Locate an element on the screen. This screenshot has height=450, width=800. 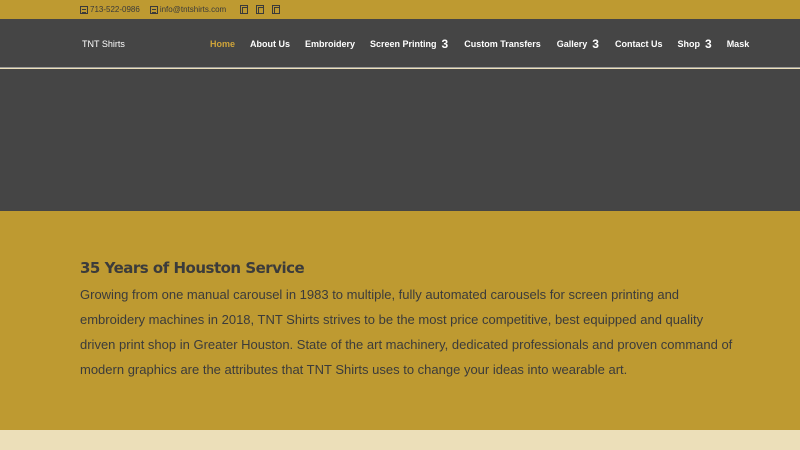
footer-band is located at coordinates (400, 440).